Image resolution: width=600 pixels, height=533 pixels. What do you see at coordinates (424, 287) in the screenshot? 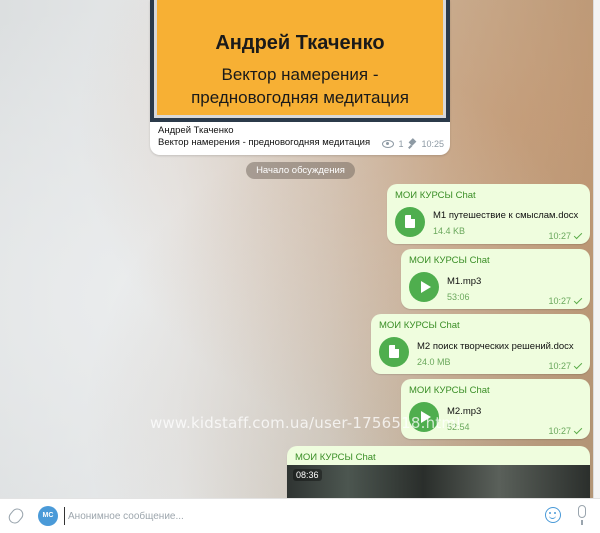
I see `play-icon` at bounding box center [424, 287].